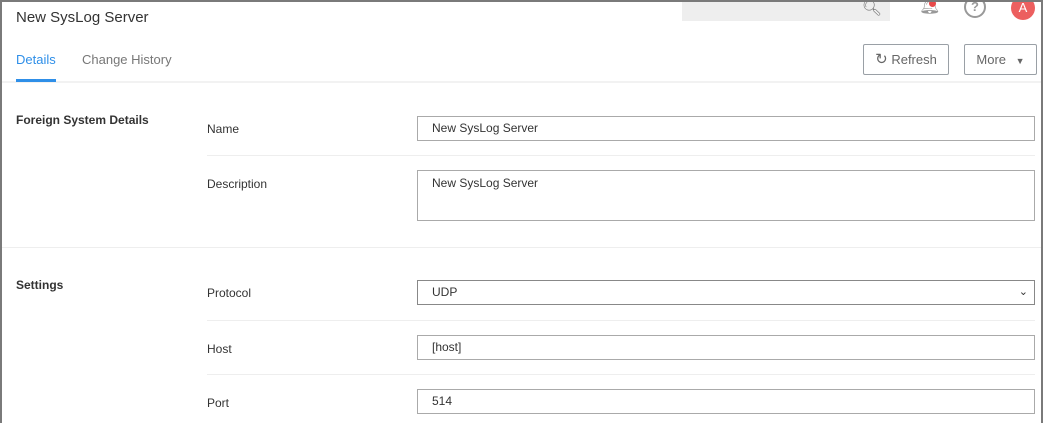 The height and width of the screenshot is (423, 1043). I want to click on host-input: [host], so click(726, 347).